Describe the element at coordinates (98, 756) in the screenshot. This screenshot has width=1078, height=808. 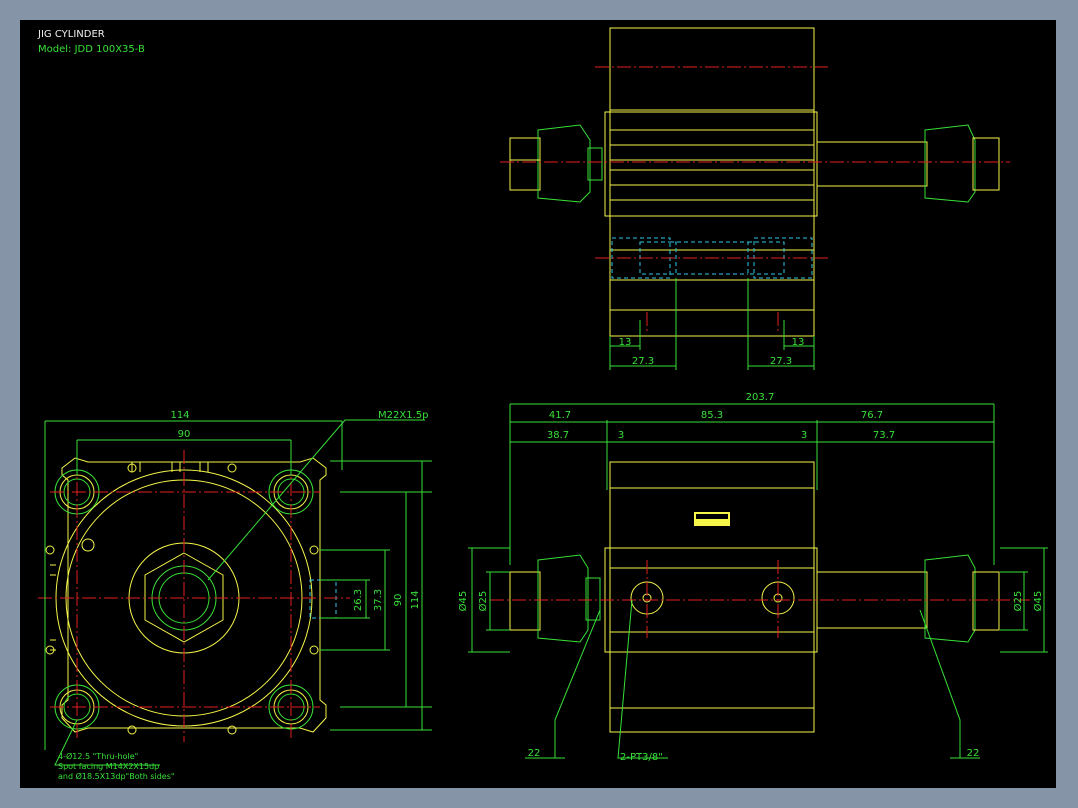
I see `hole-note-1: 4-Ø12.5 "Thru-hole"` at that location.